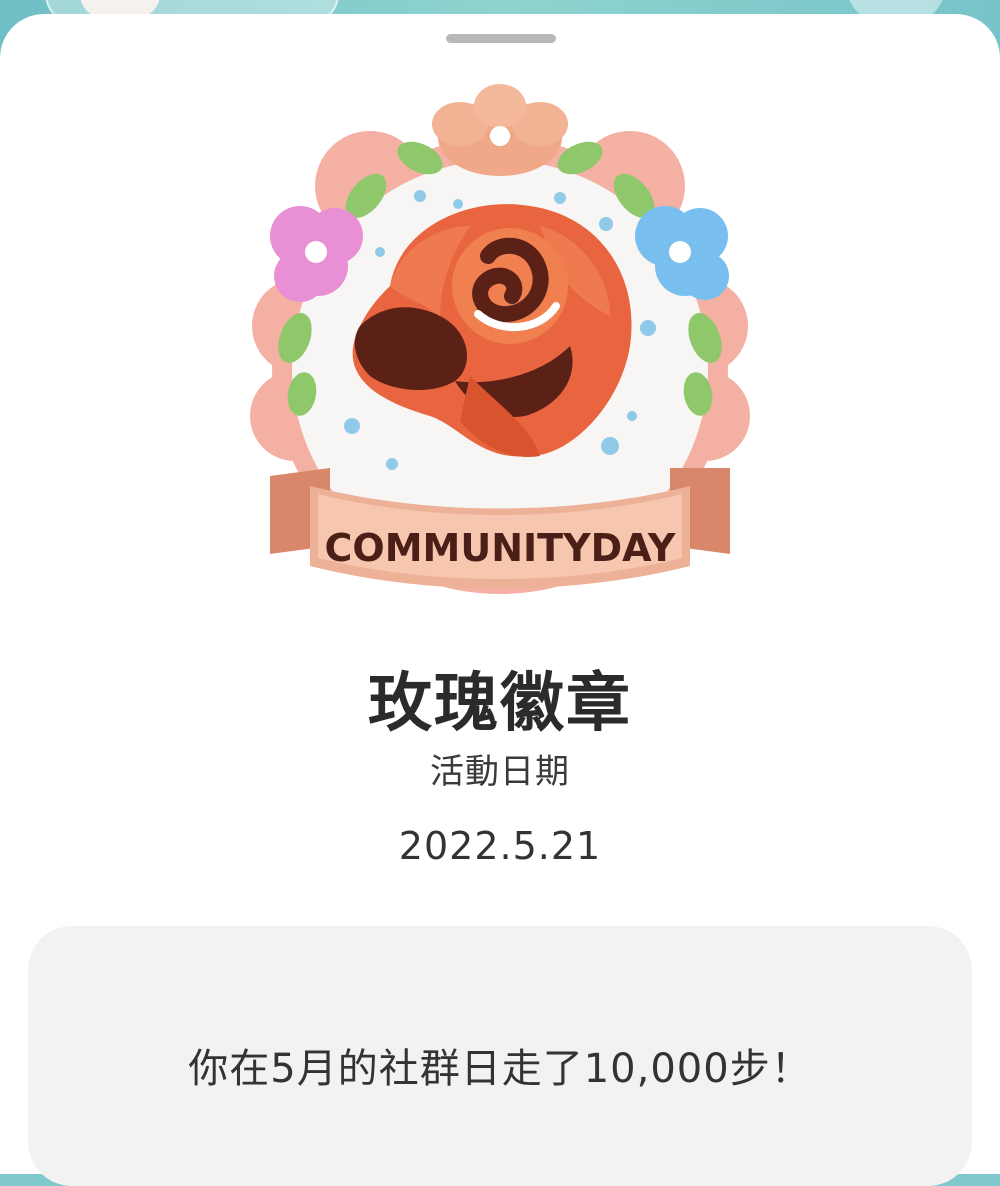  What do you see at coordinates (500, 548) in the screenshot?
I see `ribbon-text: COMMUNITYDAY` at bounding box center [500, 548].